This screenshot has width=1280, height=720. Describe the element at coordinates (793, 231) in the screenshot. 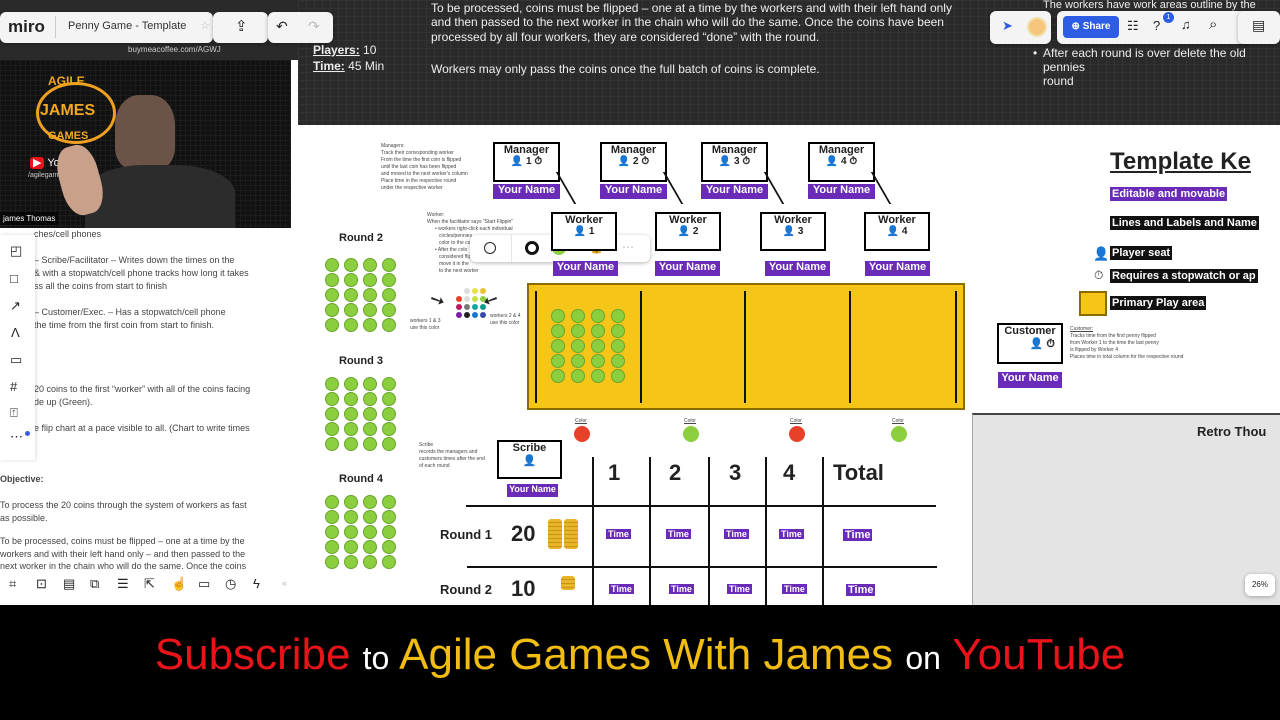

I see `worker-seat: Worker 👤 3` at that location.